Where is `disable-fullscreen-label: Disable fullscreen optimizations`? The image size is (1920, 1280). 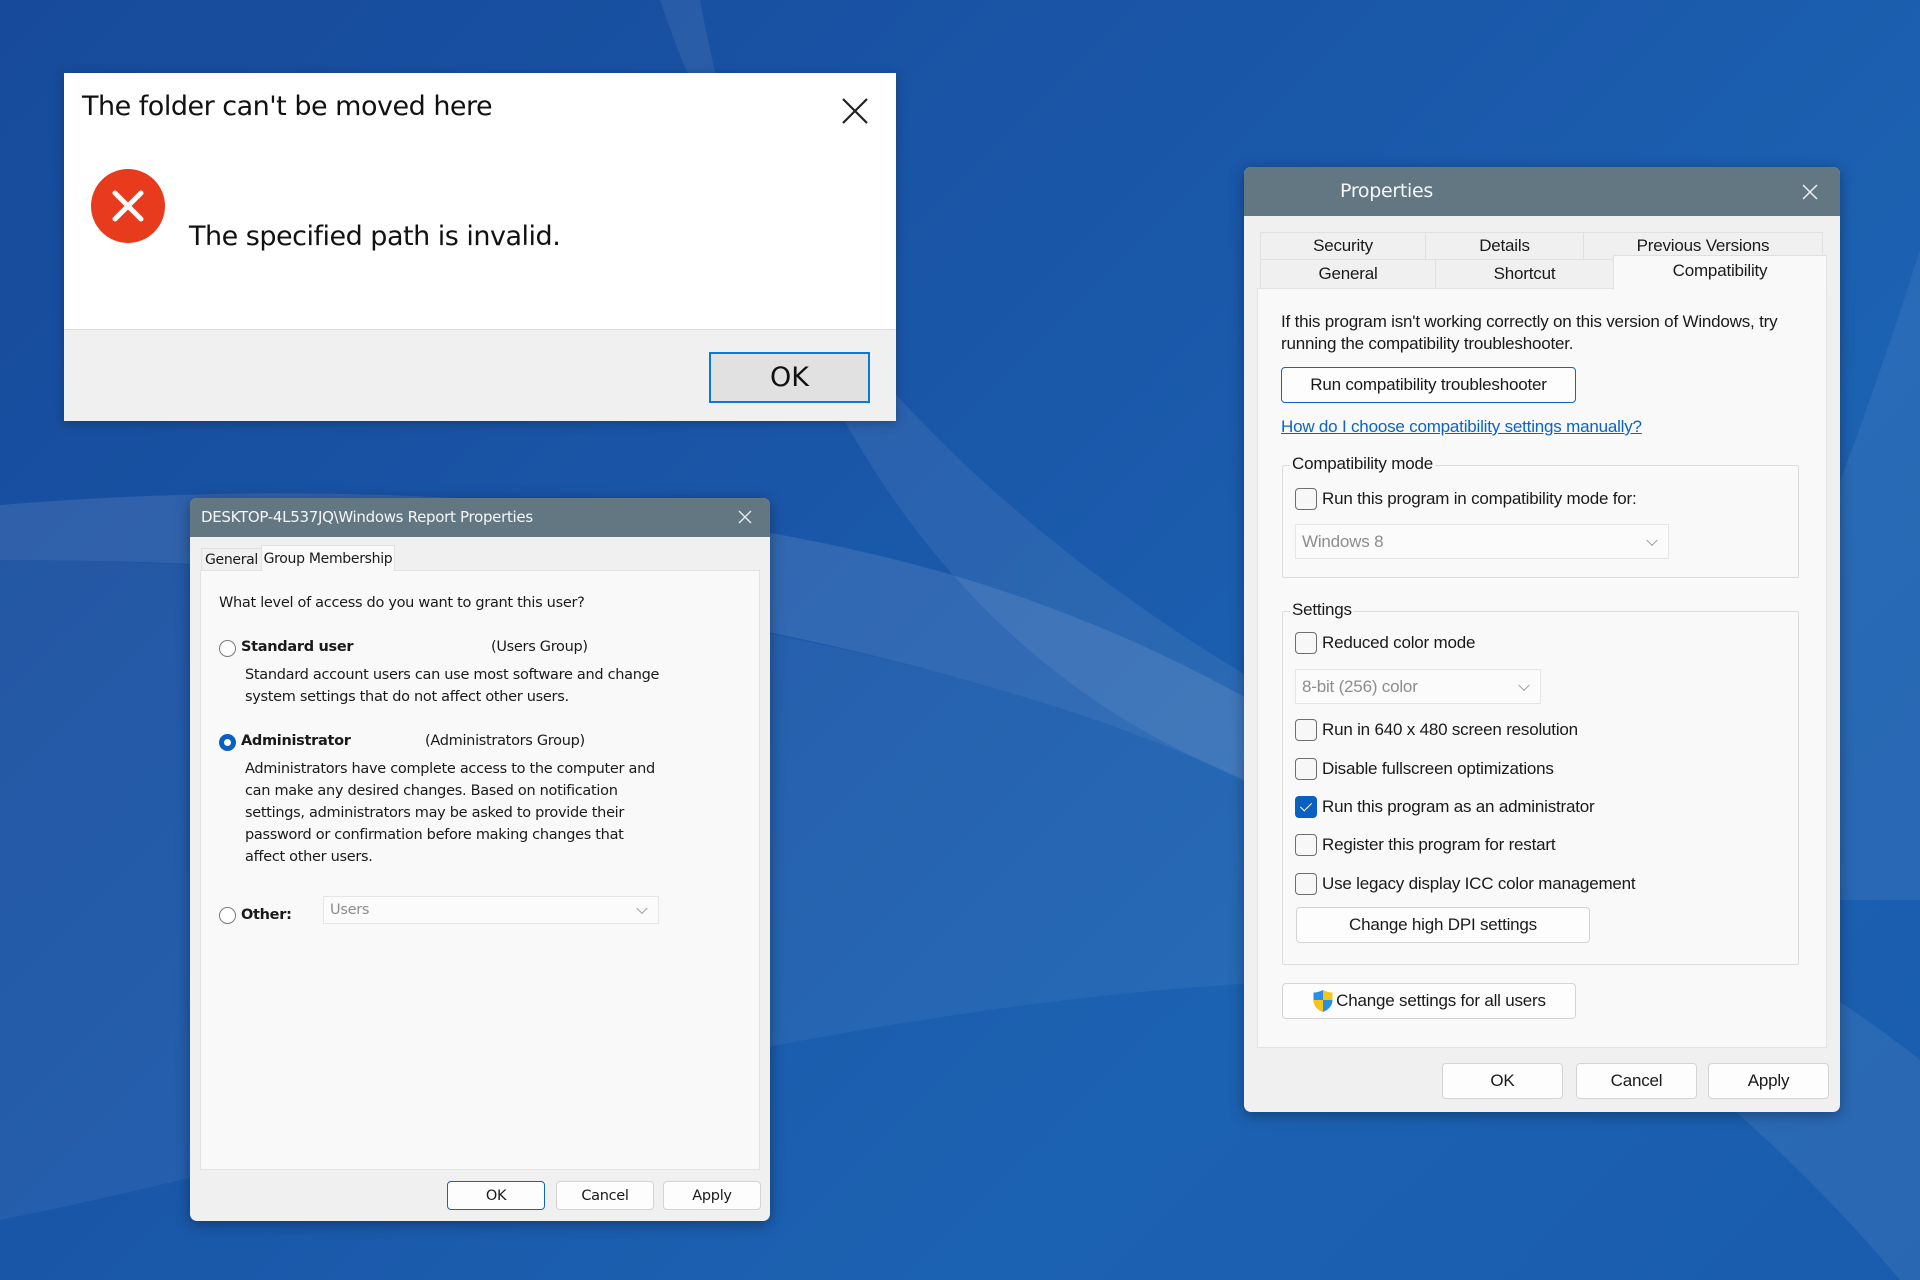 disable-fullscreen-label: Disable fullscreen optimizations is located at coordinates (1438, 769).